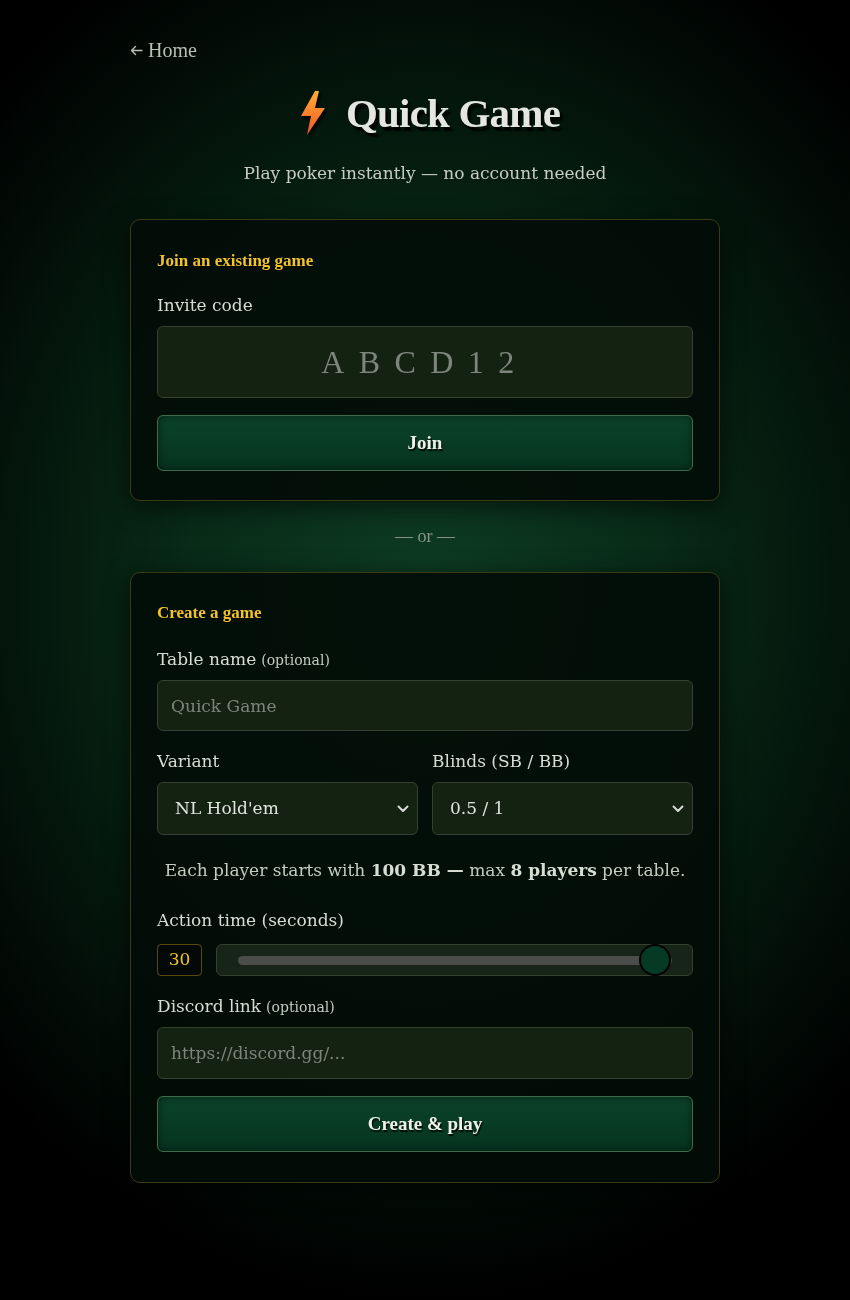  What do you see at coordinates (287, 808) in the screenshot?
I see `variant-select: NL Hold'em` at bounding box center [287, 808].